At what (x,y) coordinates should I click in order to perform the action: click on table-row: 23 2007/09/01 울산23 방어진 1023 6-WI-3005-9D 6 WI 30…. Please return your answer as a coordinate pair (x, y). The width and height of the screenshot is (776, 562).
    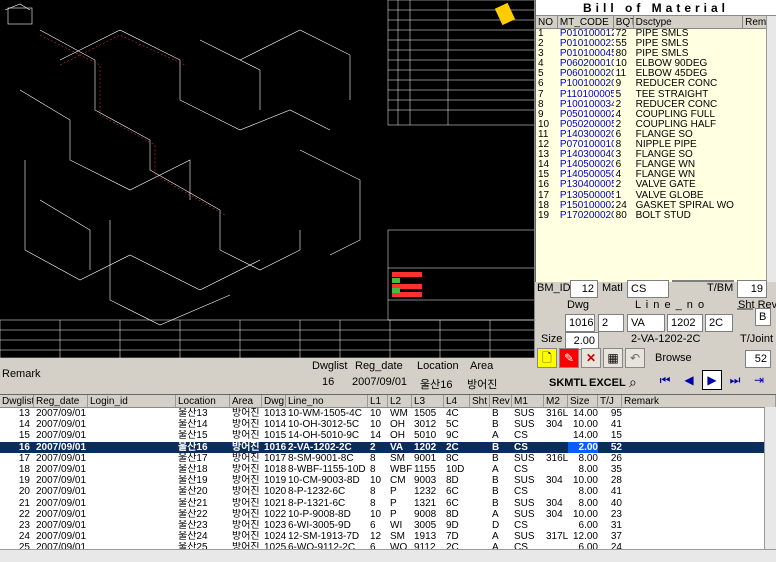
    Looking at the image, I should click on (388, 525).